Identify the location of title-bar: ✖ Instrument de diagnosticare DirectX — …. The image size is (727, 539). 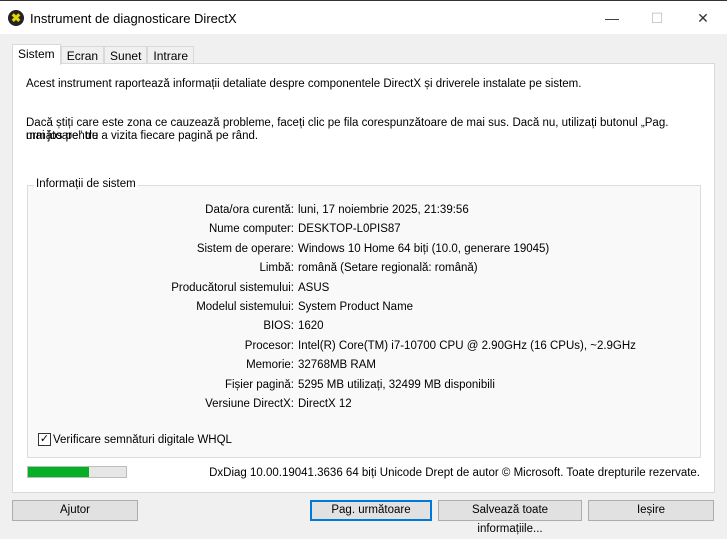
(363, 17).